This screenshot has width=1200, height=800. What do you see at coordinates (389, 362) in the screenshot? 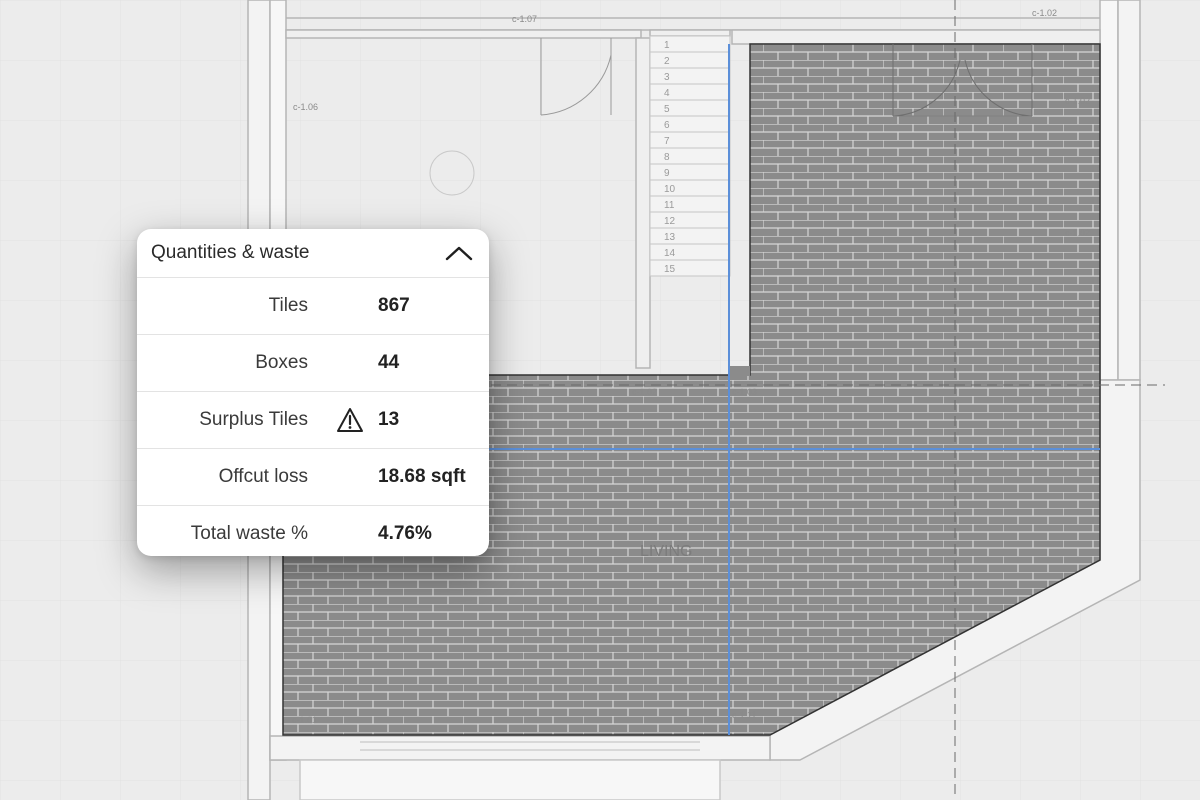
I see `row-value: 44` at bounding box center [389, 362].